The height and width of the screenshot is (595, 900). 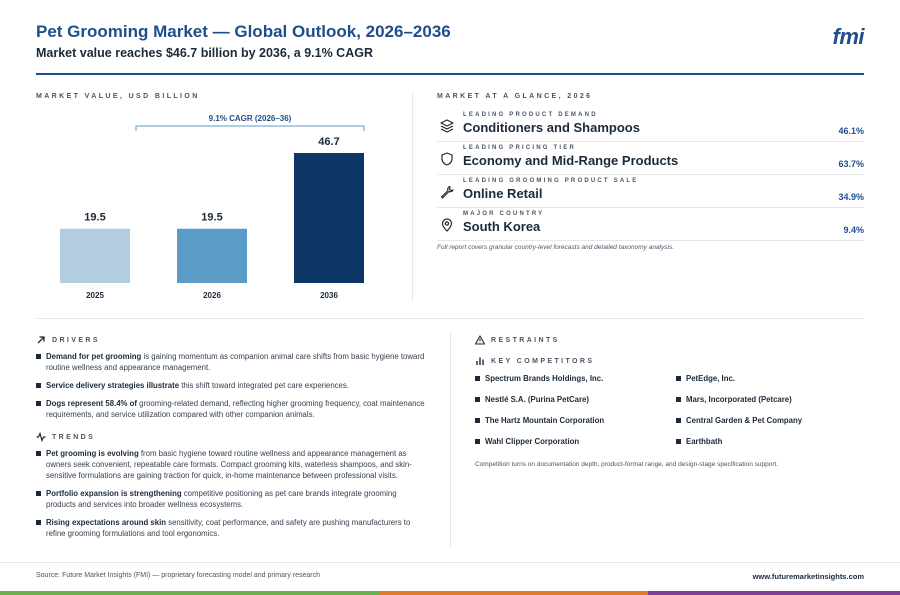 What do you see at coordinates (447, 126) in the screenshot?
I see `layers-icon` at bounding box center [447, 126].